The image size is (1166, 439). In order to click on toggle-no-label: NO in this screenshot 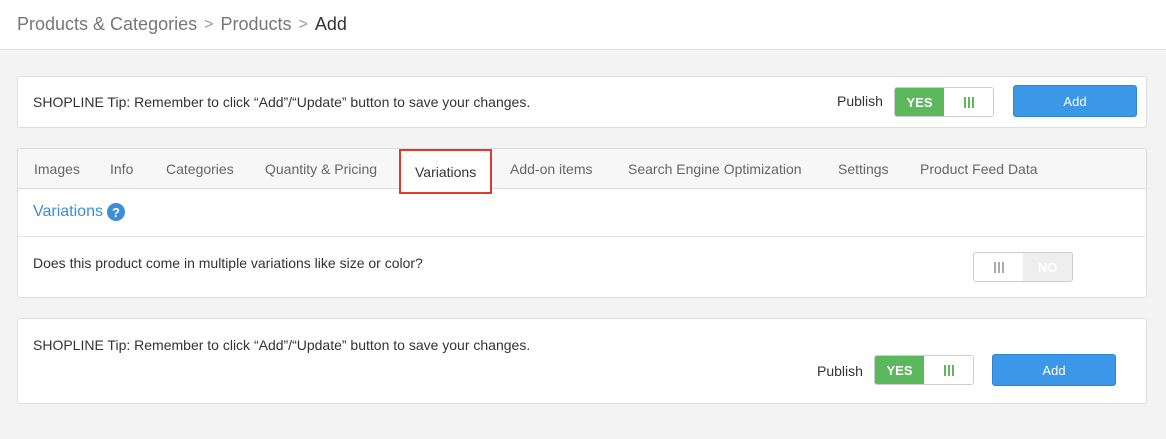, I will do `click(1047, 267)`.